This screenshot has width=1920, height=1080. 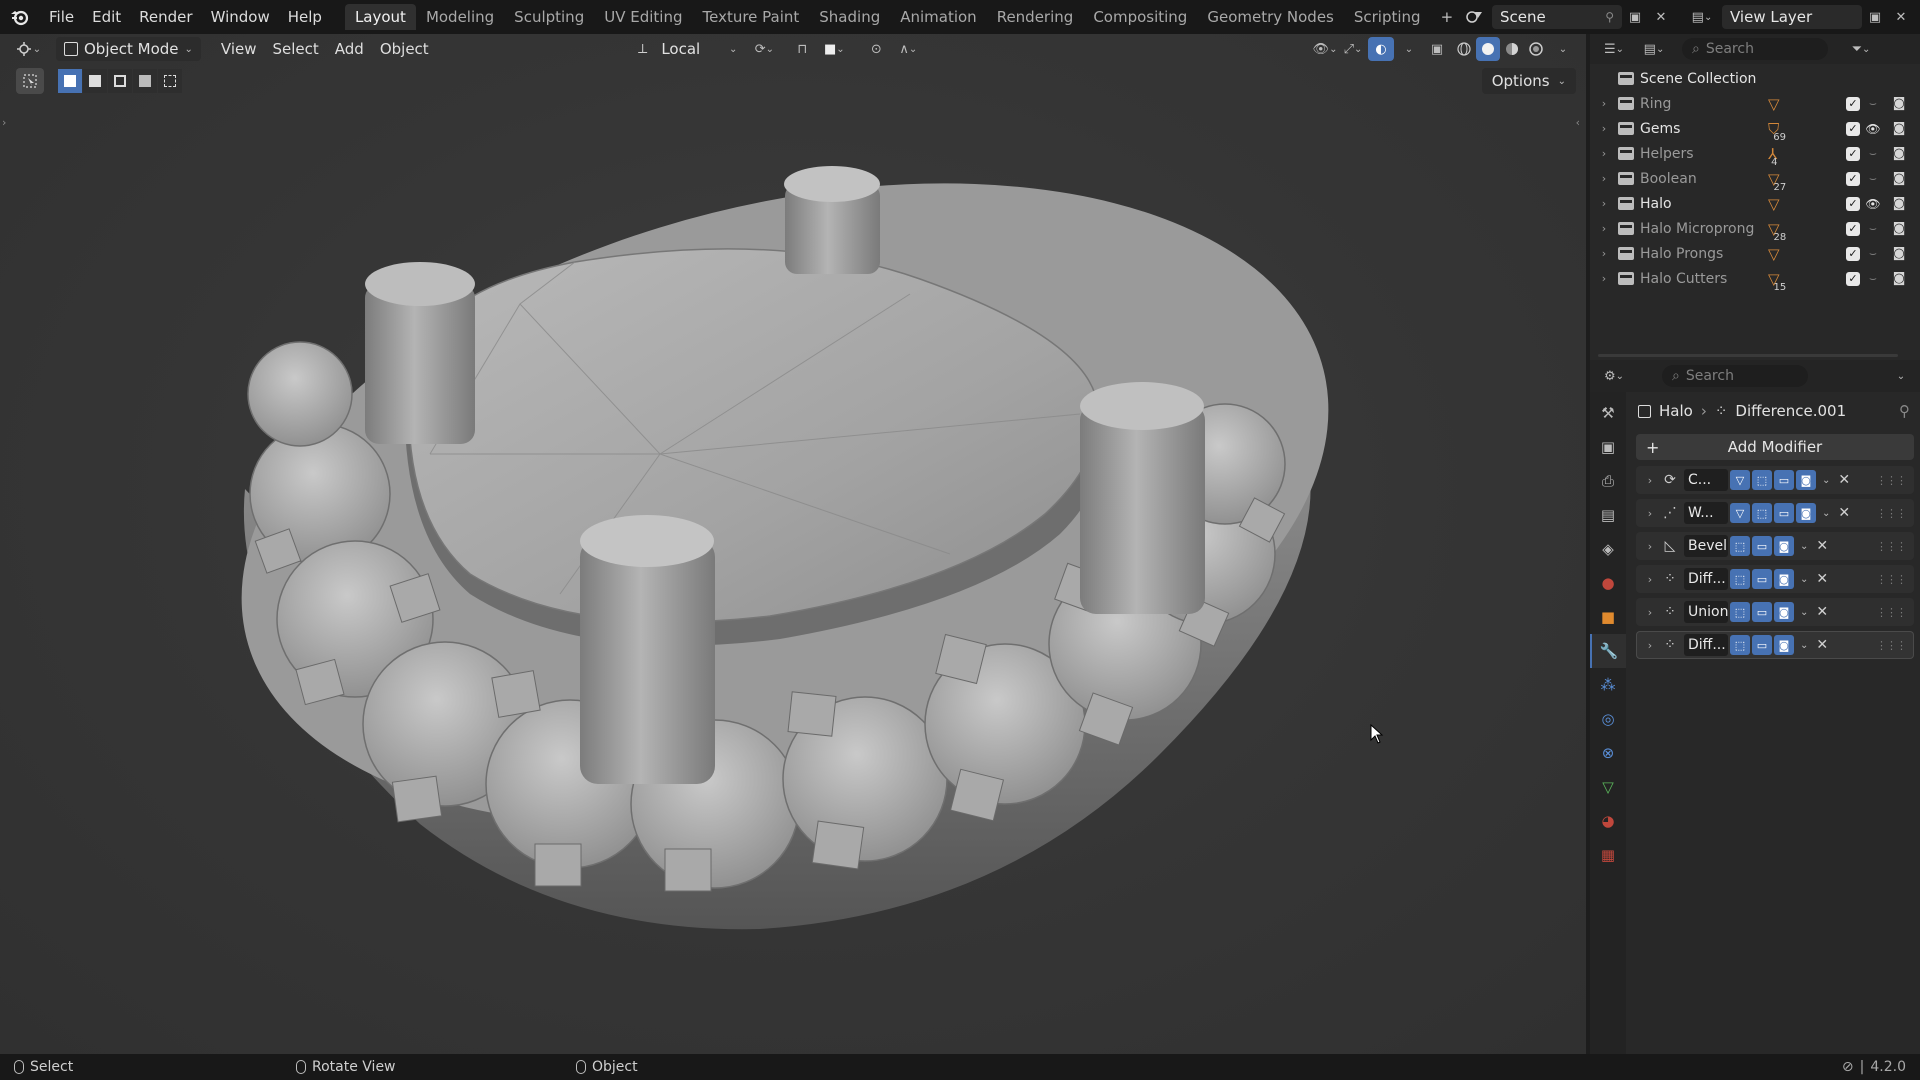 I want to click on pin-icon: ⚲, so click(x=1609, y=17).